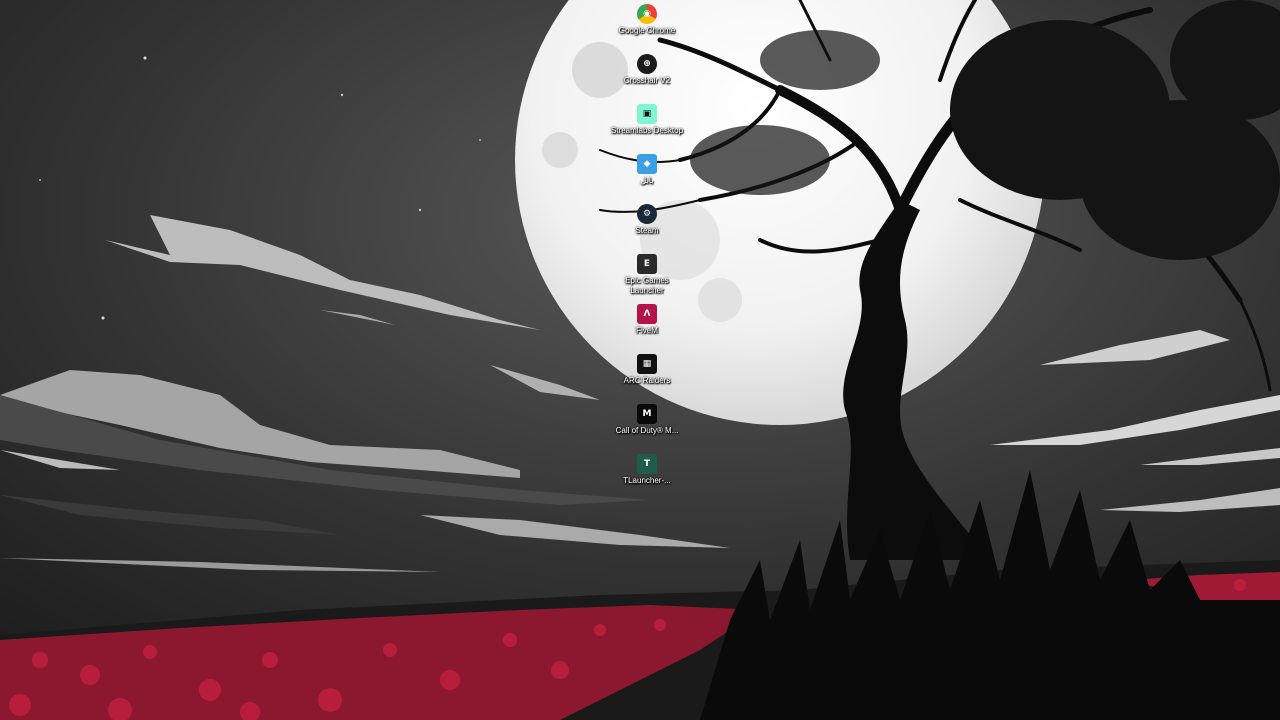 The image size is (1280, 720). What do you see at coordinates (647, 164) in the screenshot?
I see `app-icon: ◆` at bounding box center [647, 164].